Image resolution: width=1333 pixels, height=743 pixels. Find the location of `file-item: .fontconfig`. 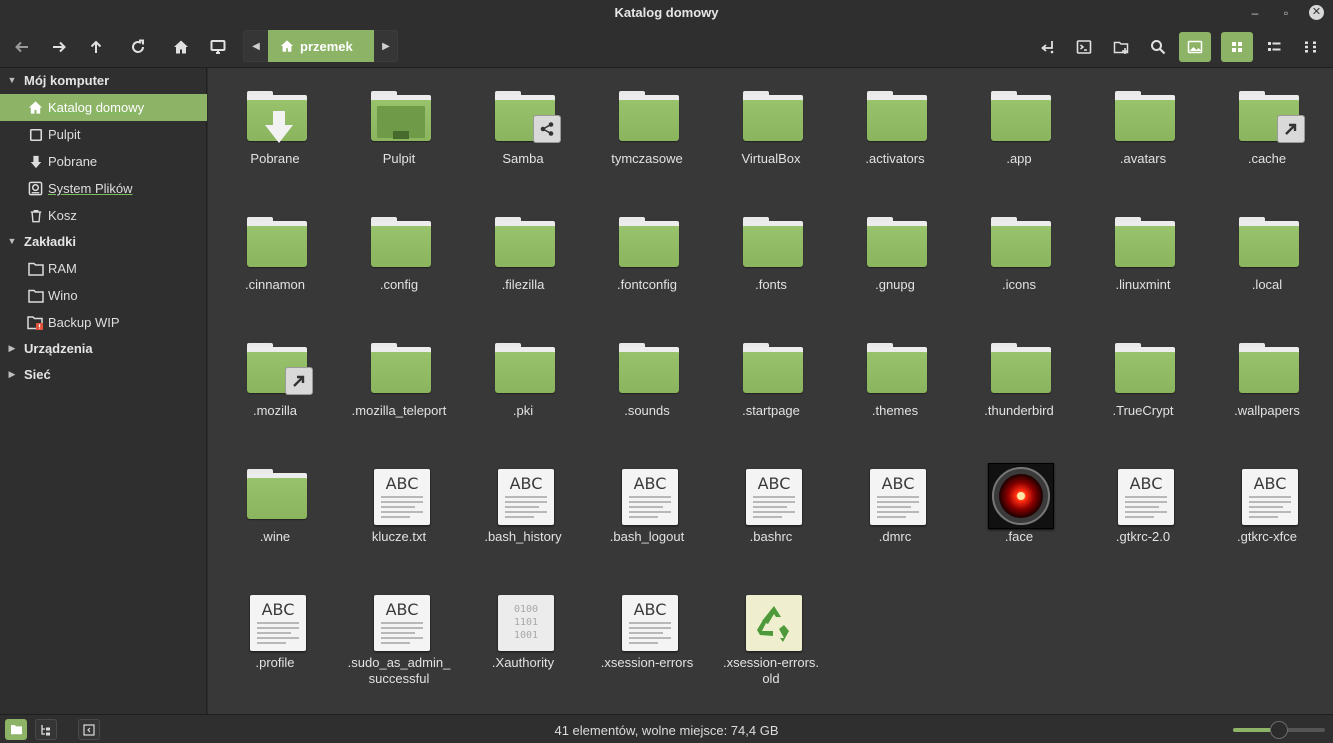

file-item: .fontconfig is located at coordinates (647, 255).